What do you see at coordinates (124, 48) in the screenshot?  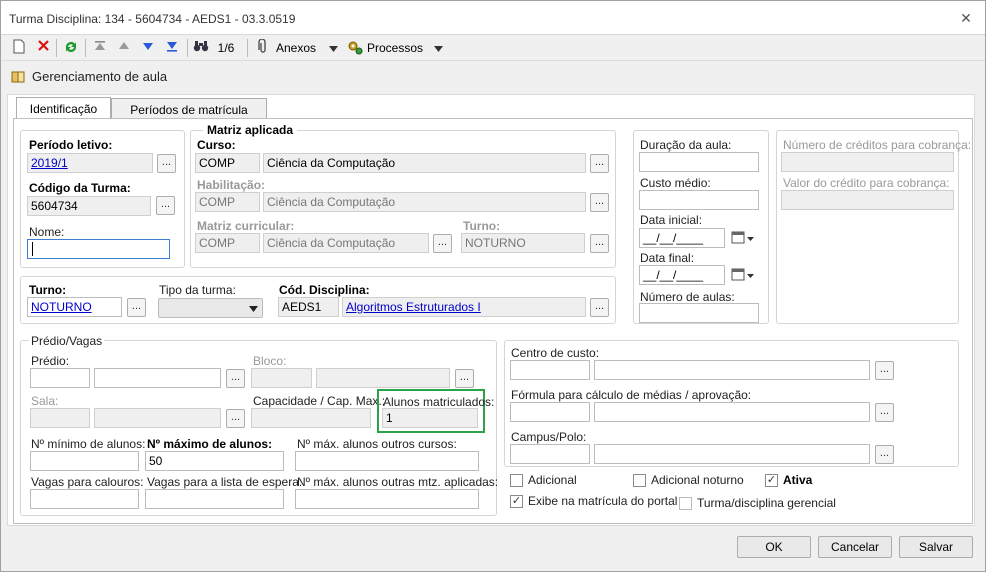 I see `previous-record-icon` at bounding box center [124, 48].